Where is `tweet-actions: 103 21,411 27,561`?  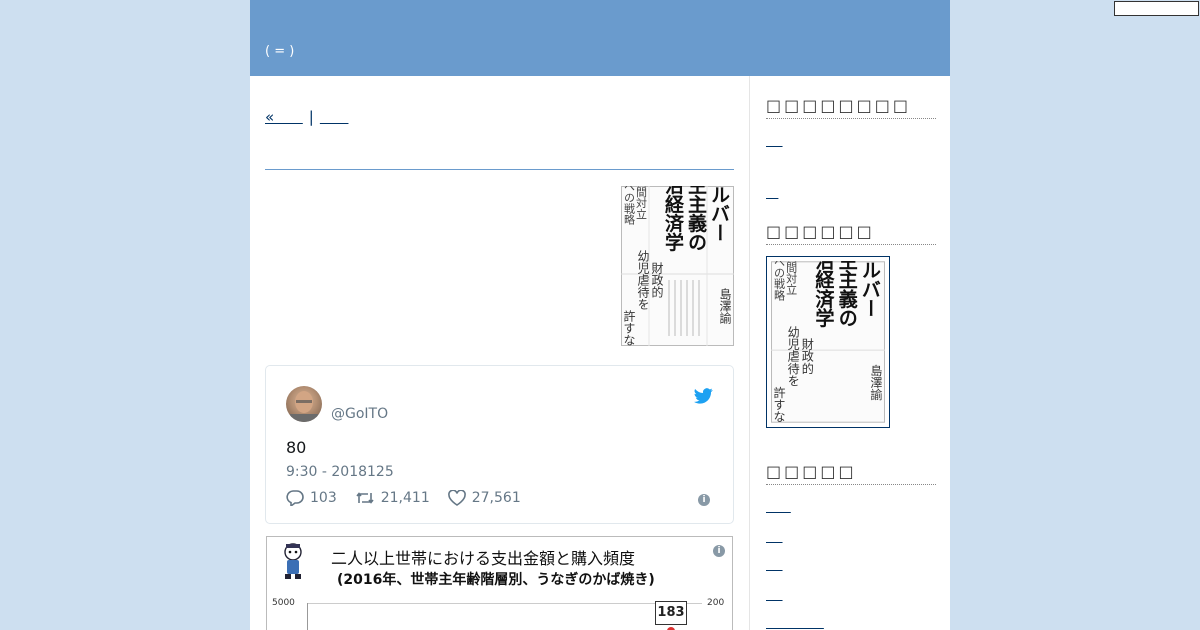 tweet-actions: 103 21,411 27,561 is located at coordinates (412, 498).